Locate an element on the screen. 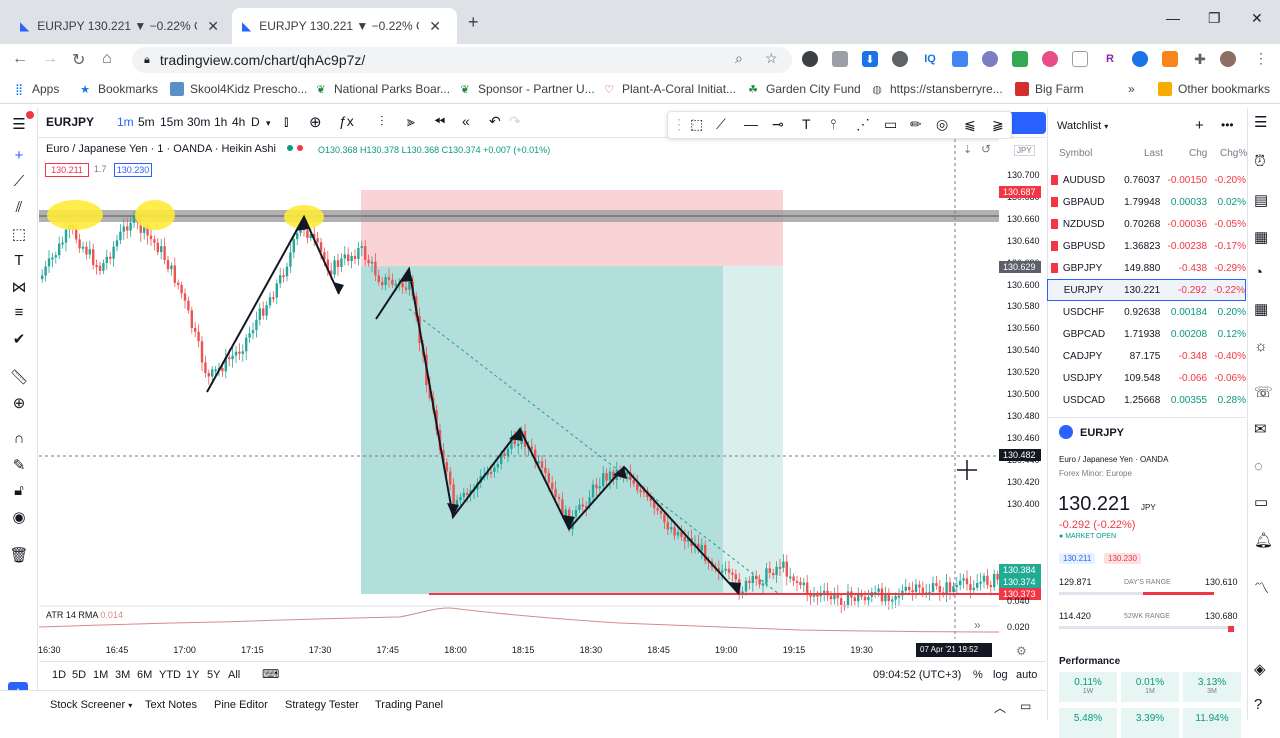 This screenshot has height=738, width=1280. checkmark-icon: ✔ is located at coordinates (19, 339).